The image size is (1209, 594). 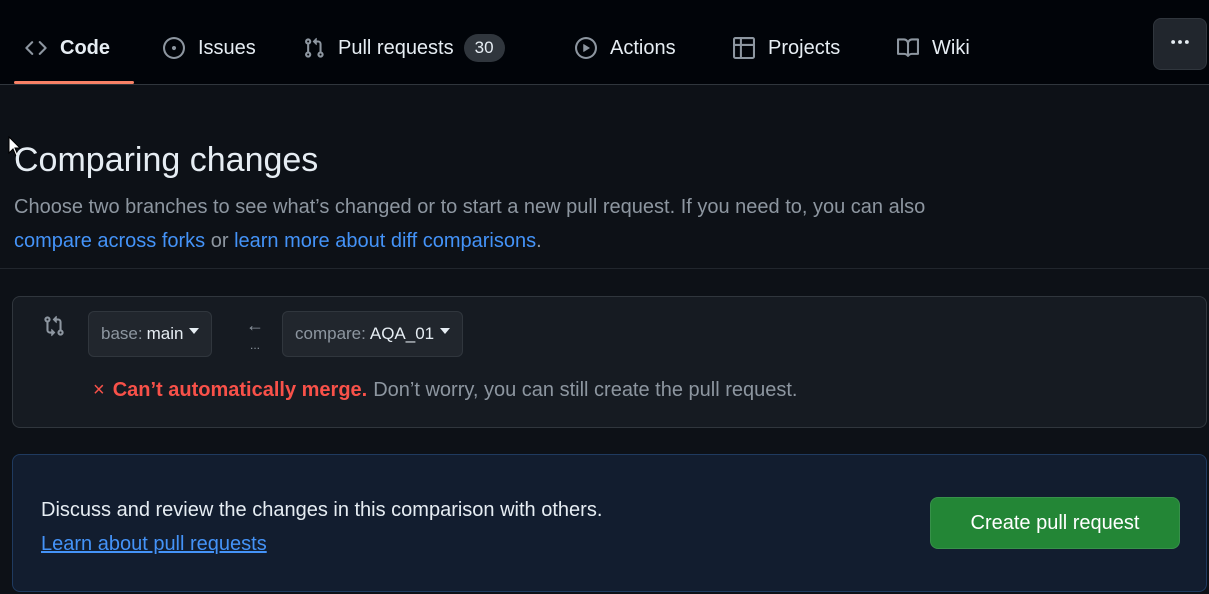 What do you see at coordinates (220, 241) in the screenshot?
I see `subtitle-or: or` at bounding box center [220, 241].